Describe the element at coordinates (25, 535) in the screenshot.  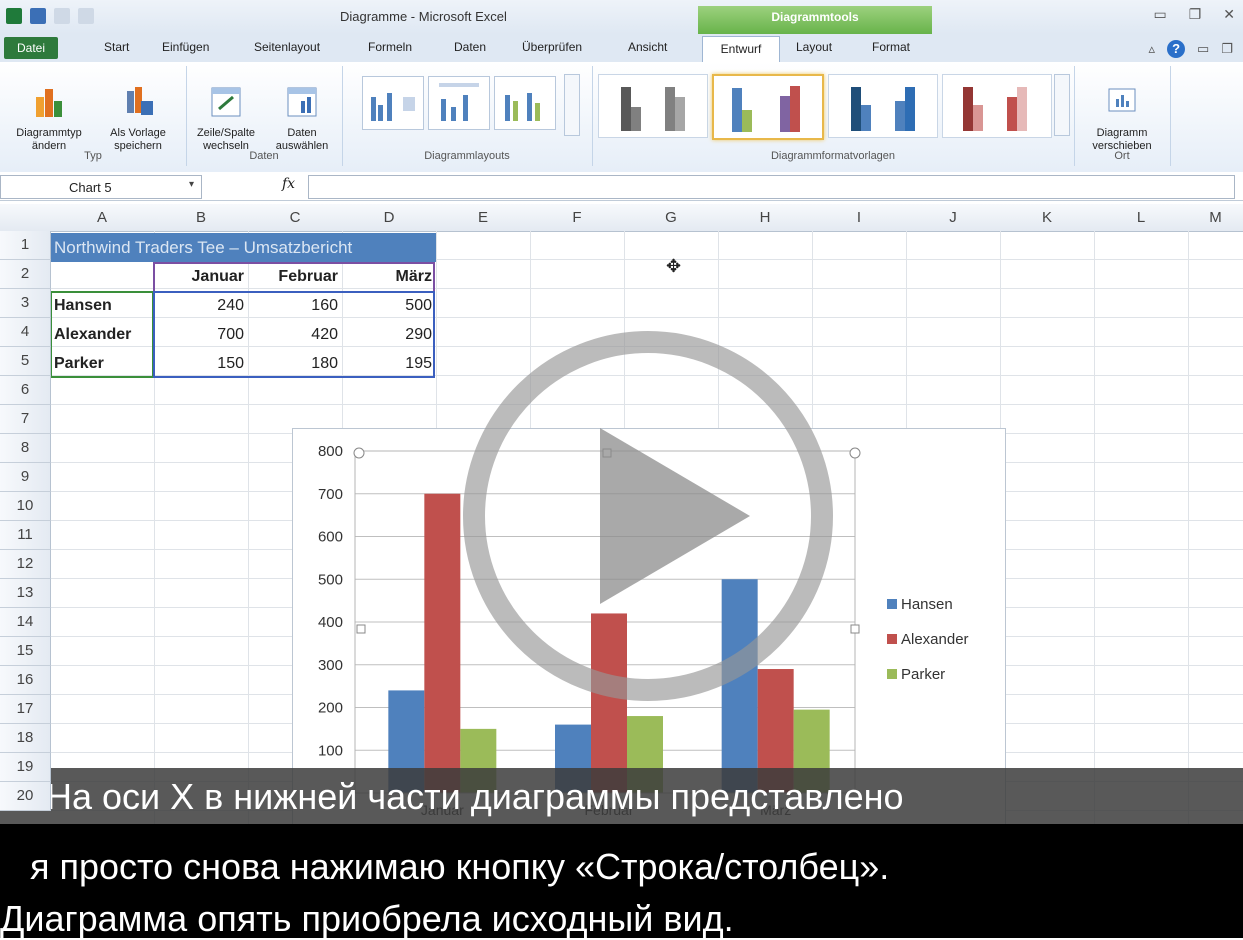
I see `row-header: 11` at that location.